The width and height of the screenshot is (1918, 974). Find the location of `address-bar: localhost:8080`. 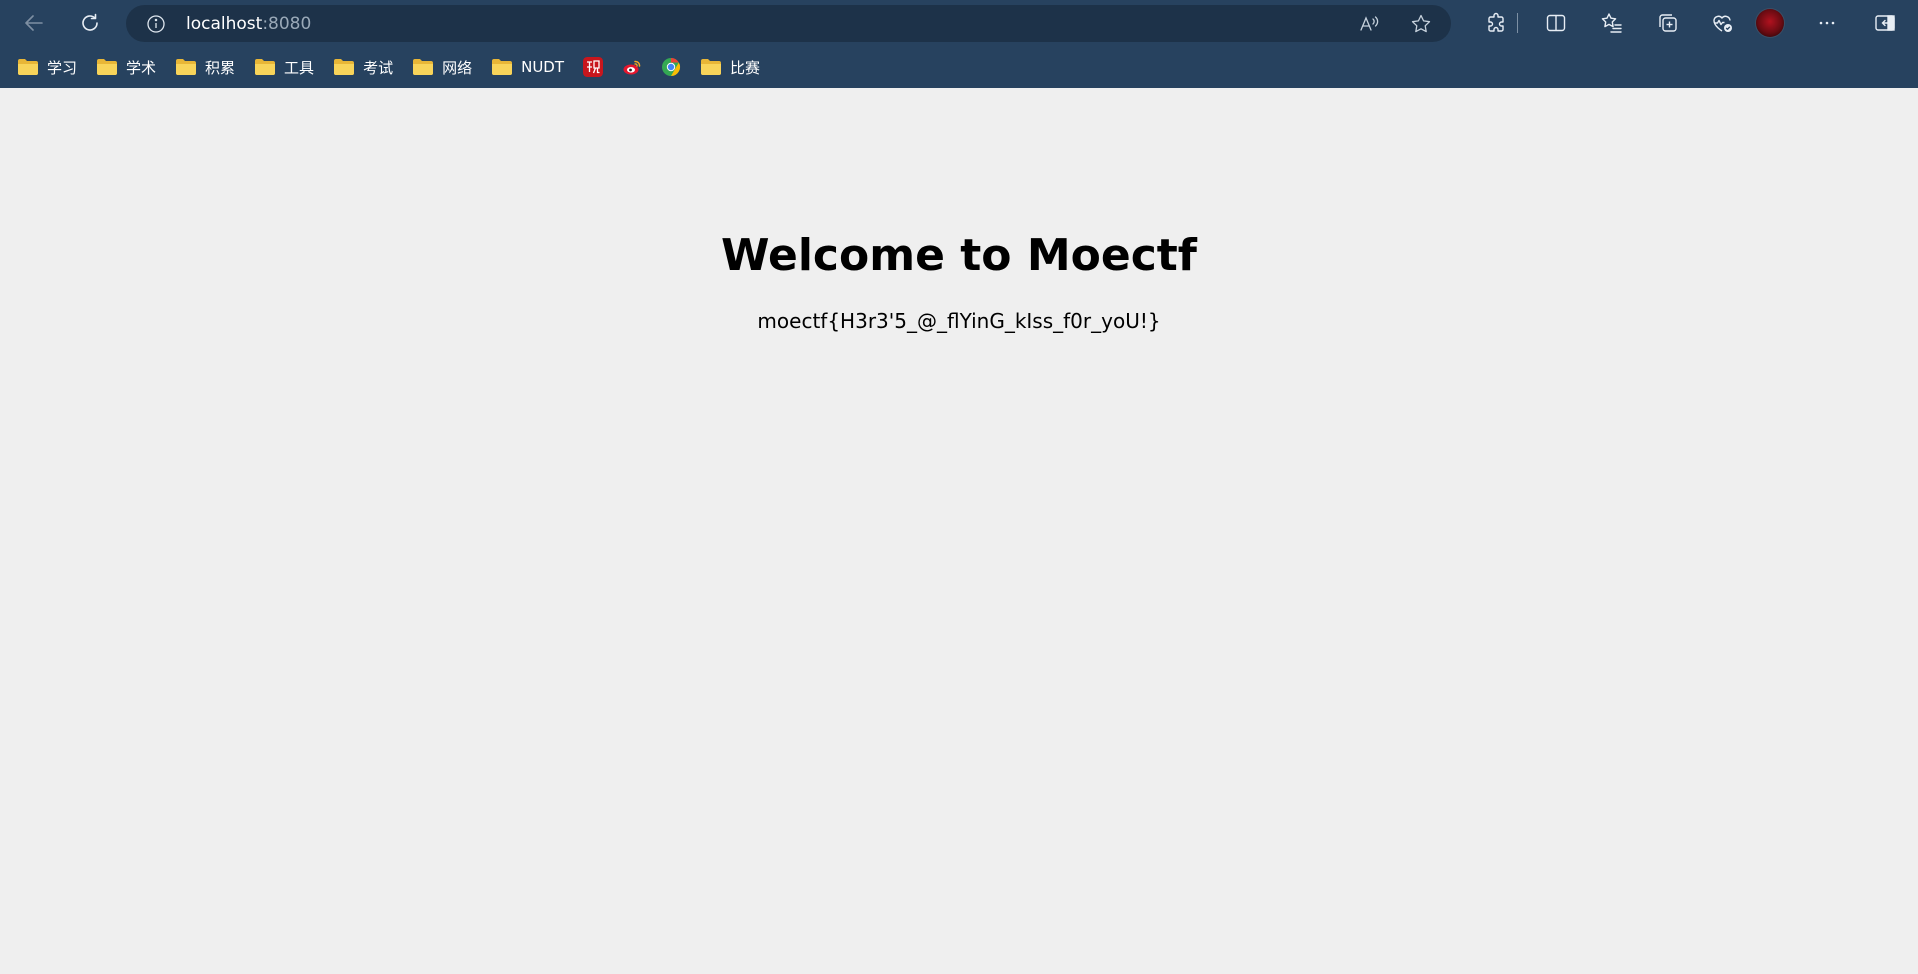

address-bar: localhost:8080 is located at coordinates (788, 23).